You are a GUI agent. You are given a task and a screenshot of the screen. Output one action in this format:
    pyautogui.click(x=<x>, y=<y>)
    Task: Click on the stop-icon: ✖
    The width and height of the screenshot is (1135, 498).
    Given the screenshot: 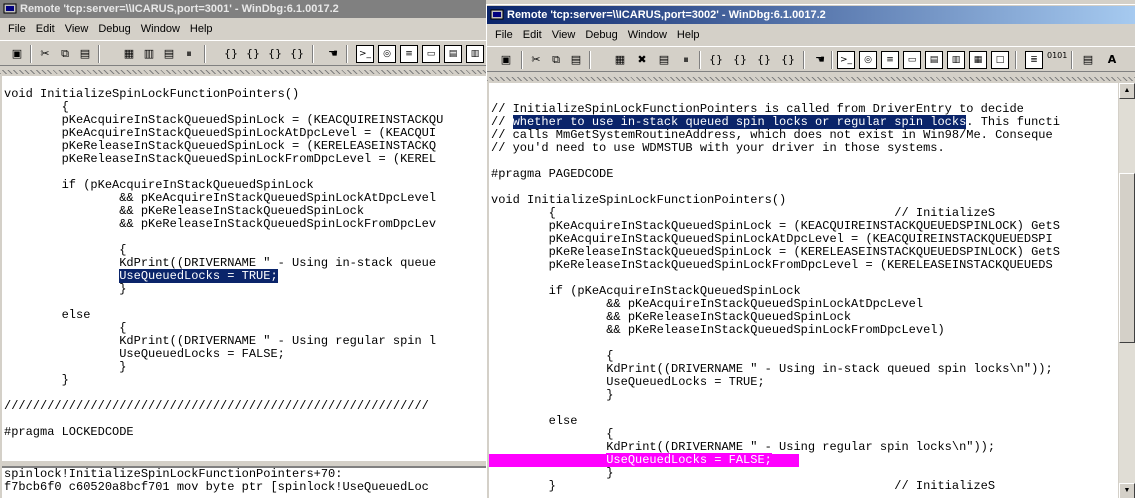 What is the action you would take?
    pyautogui.click(x=642, y=60)
    